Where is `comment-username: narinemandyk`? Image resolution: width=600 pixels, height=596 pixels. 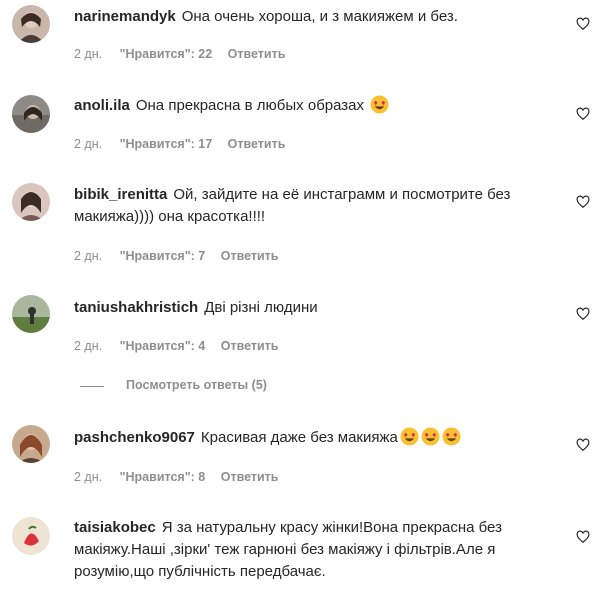 comment-username: narinemandyk is located at coordinates (125, 16).